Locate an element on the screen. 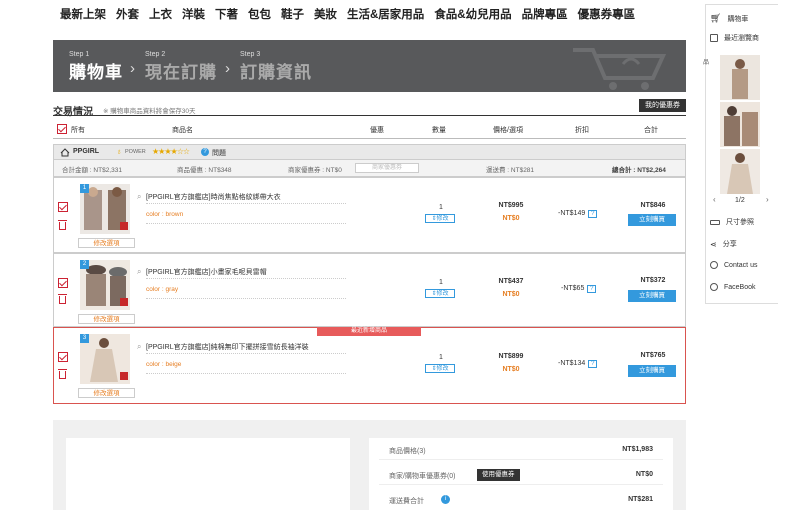 The height and width of the screenshot is (510, 800). item-discount-value: -NT$65? is located at coordinates (579, 289).